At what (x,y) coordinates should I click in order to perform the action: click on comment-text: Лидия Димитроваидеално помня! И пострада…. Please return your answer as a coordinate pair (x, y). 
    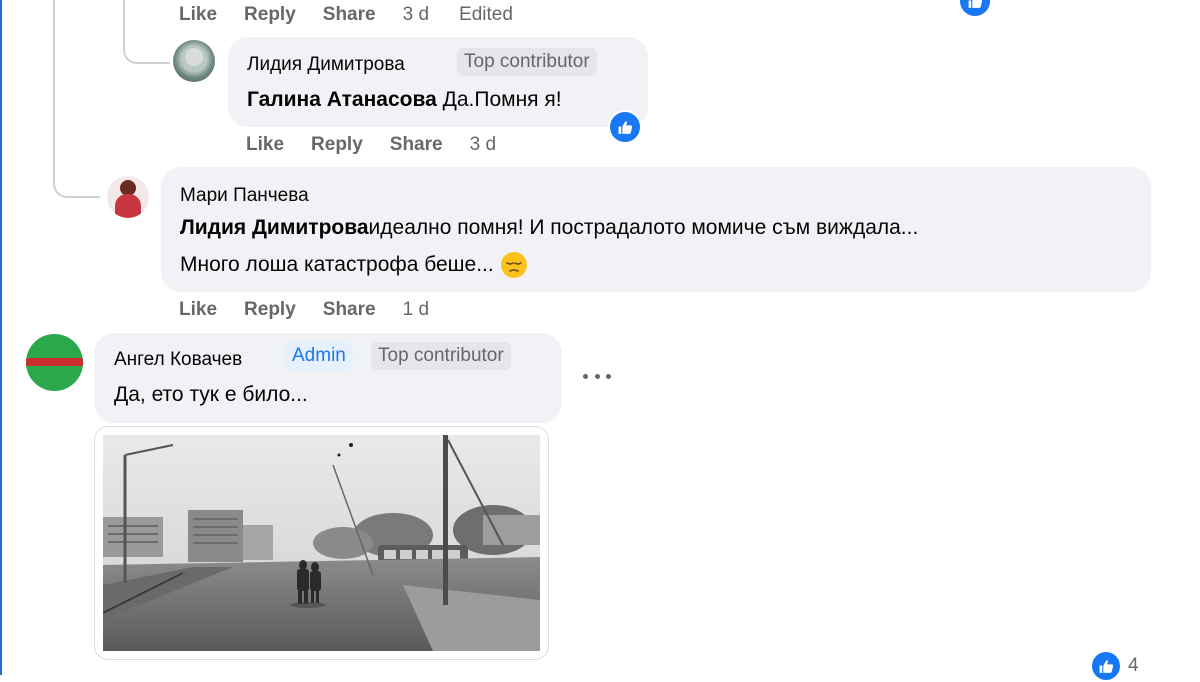
    Looking at the image, I should click on (549, 227).